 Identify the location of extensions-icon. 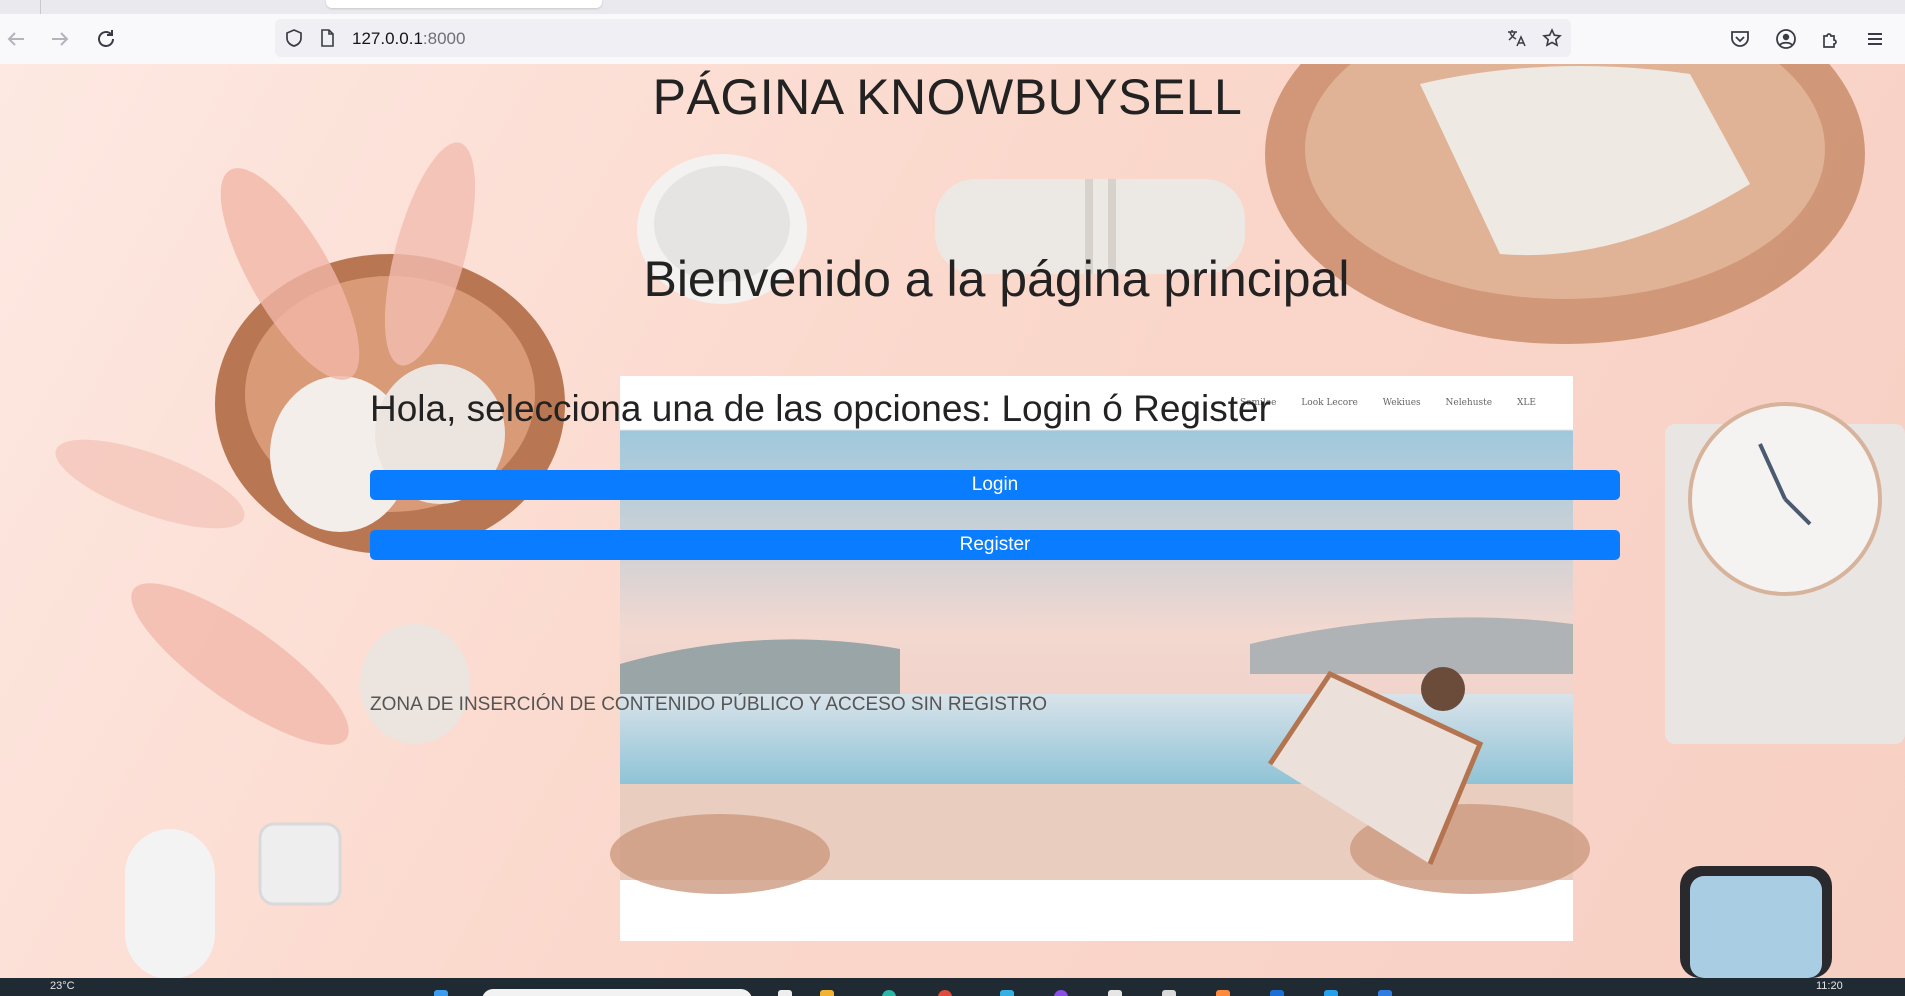
(1831, 39).